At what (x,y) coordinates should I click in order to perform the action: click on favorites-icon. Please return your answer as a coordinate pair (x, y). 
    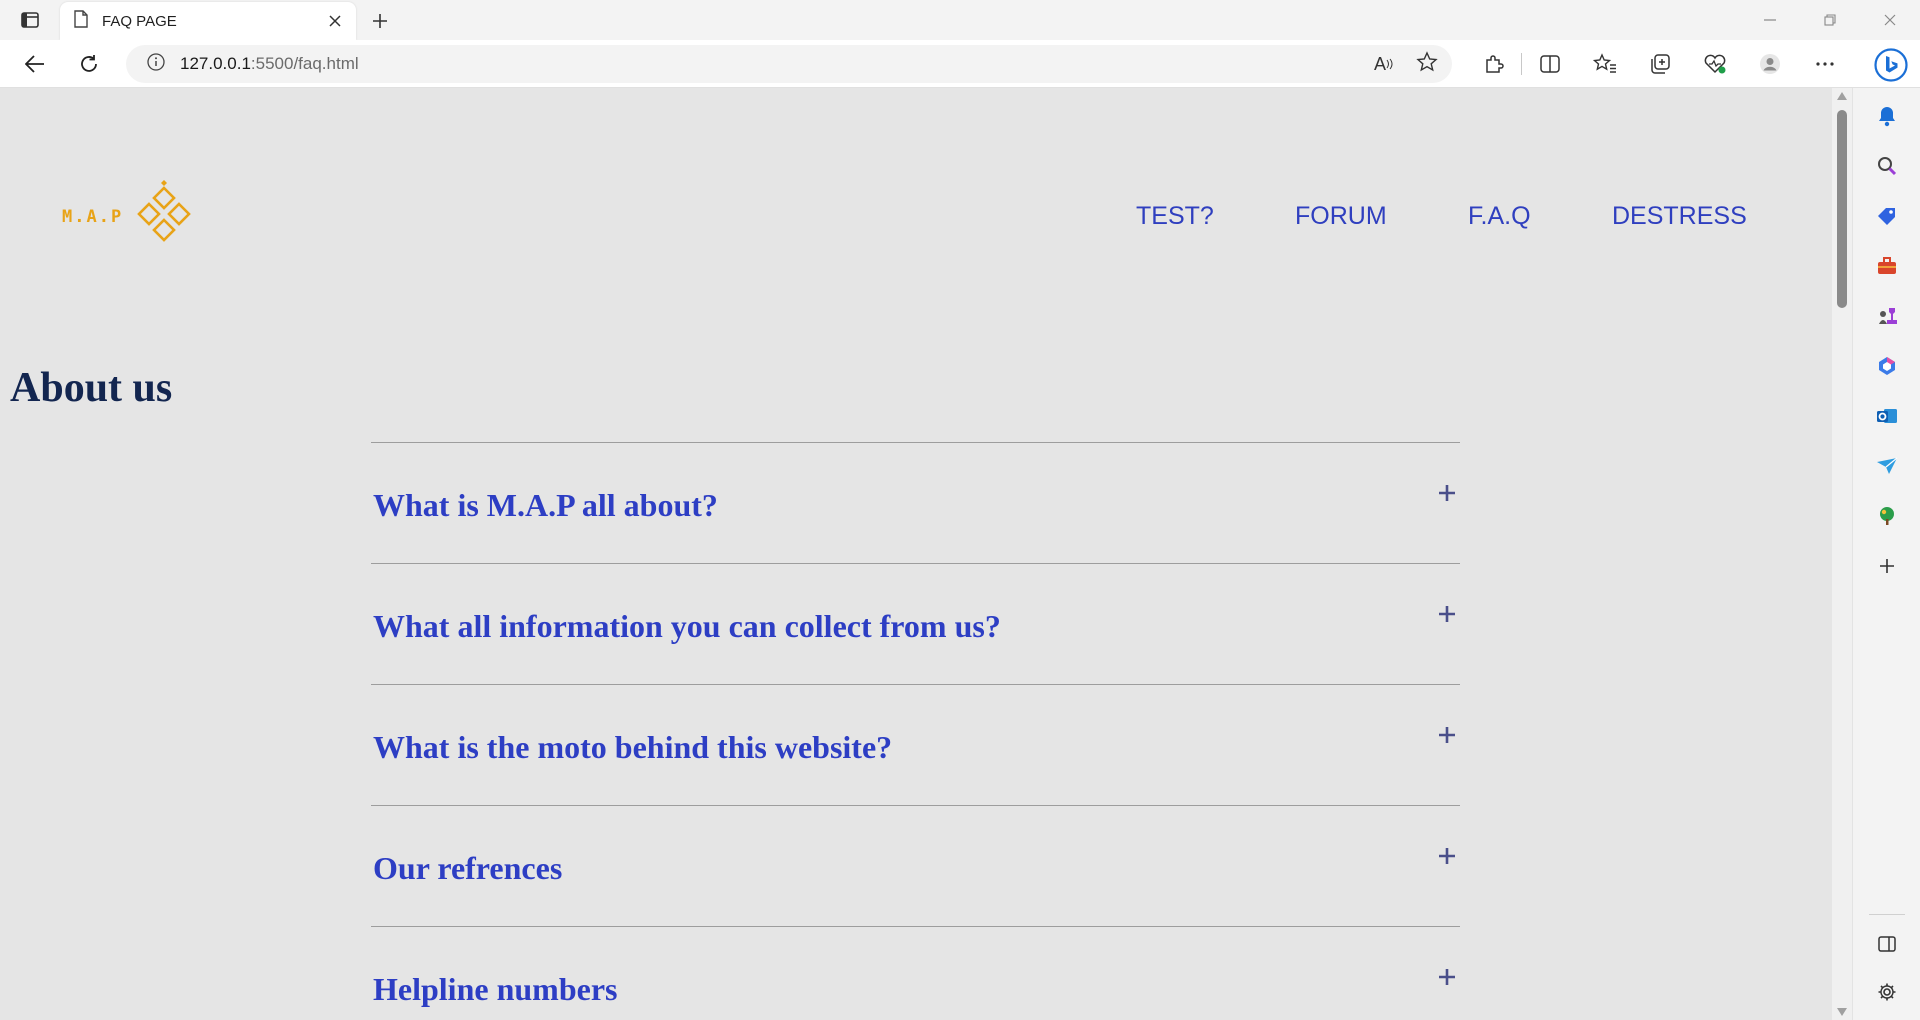
    Looking at the image, I should click on (1604, 64).